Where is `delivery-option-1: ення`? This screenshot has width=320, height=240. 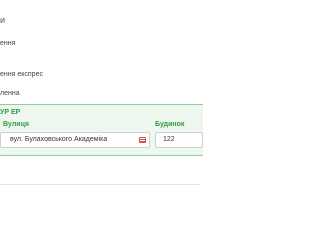
delivery-option-1: ення is located at coordinates (7, 43).